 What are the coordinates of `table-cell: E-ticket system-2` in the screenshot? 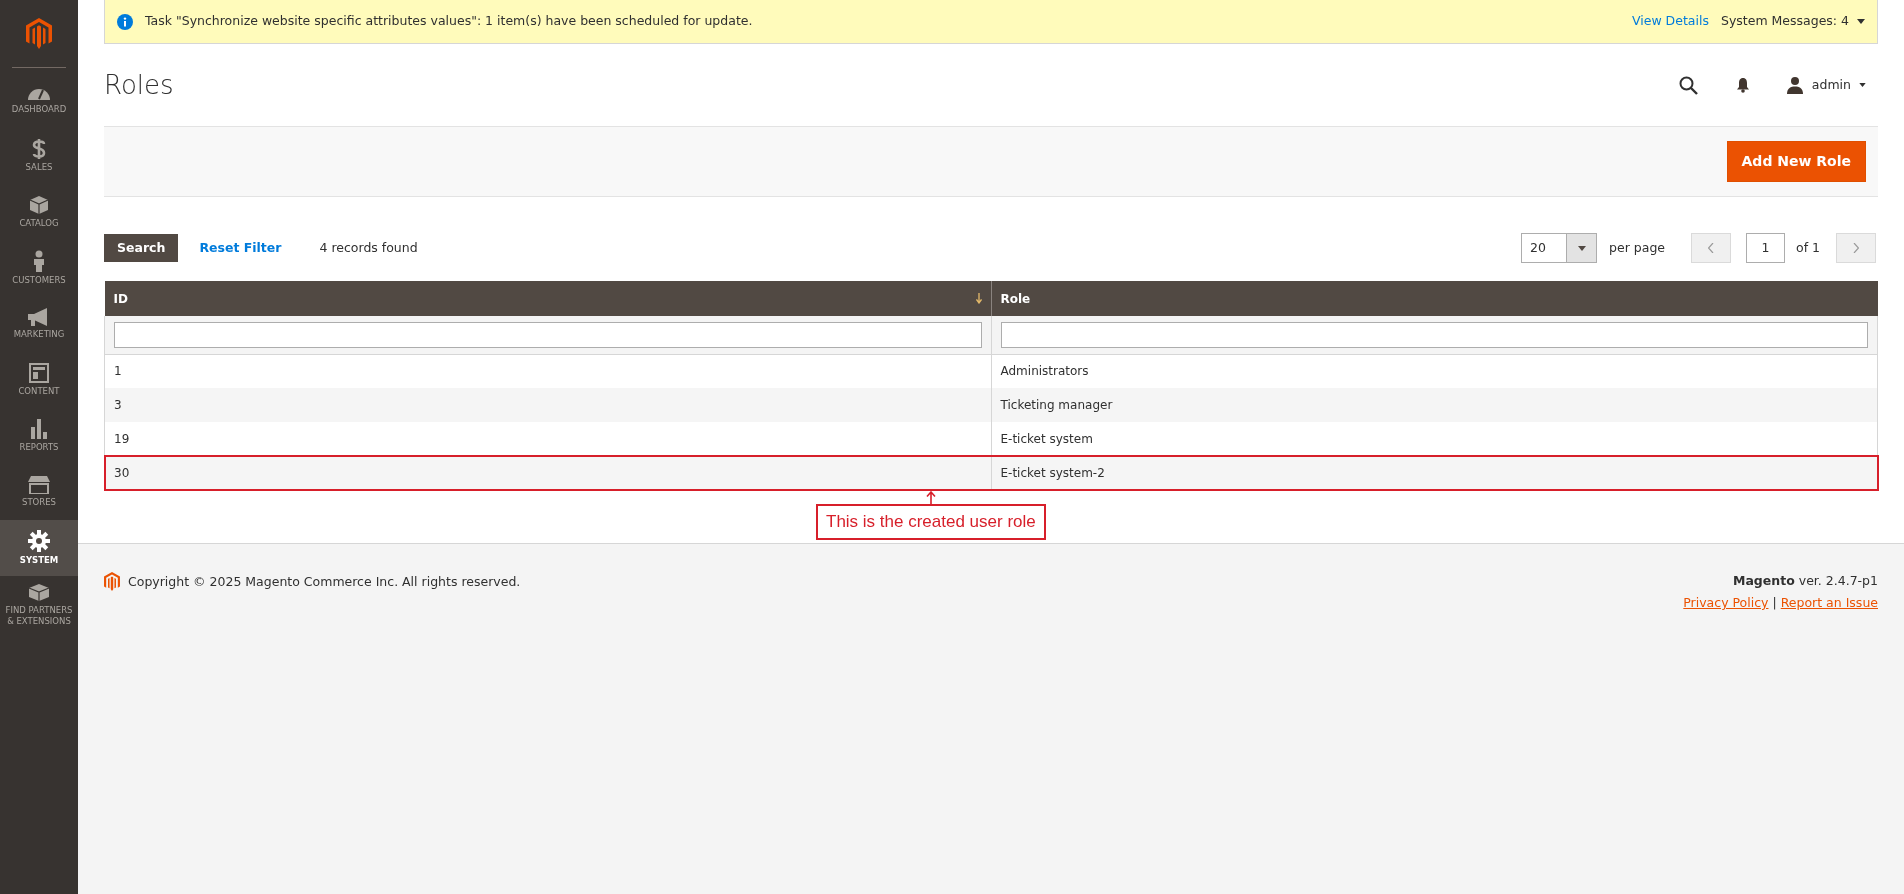 It's located at (1434, 473).